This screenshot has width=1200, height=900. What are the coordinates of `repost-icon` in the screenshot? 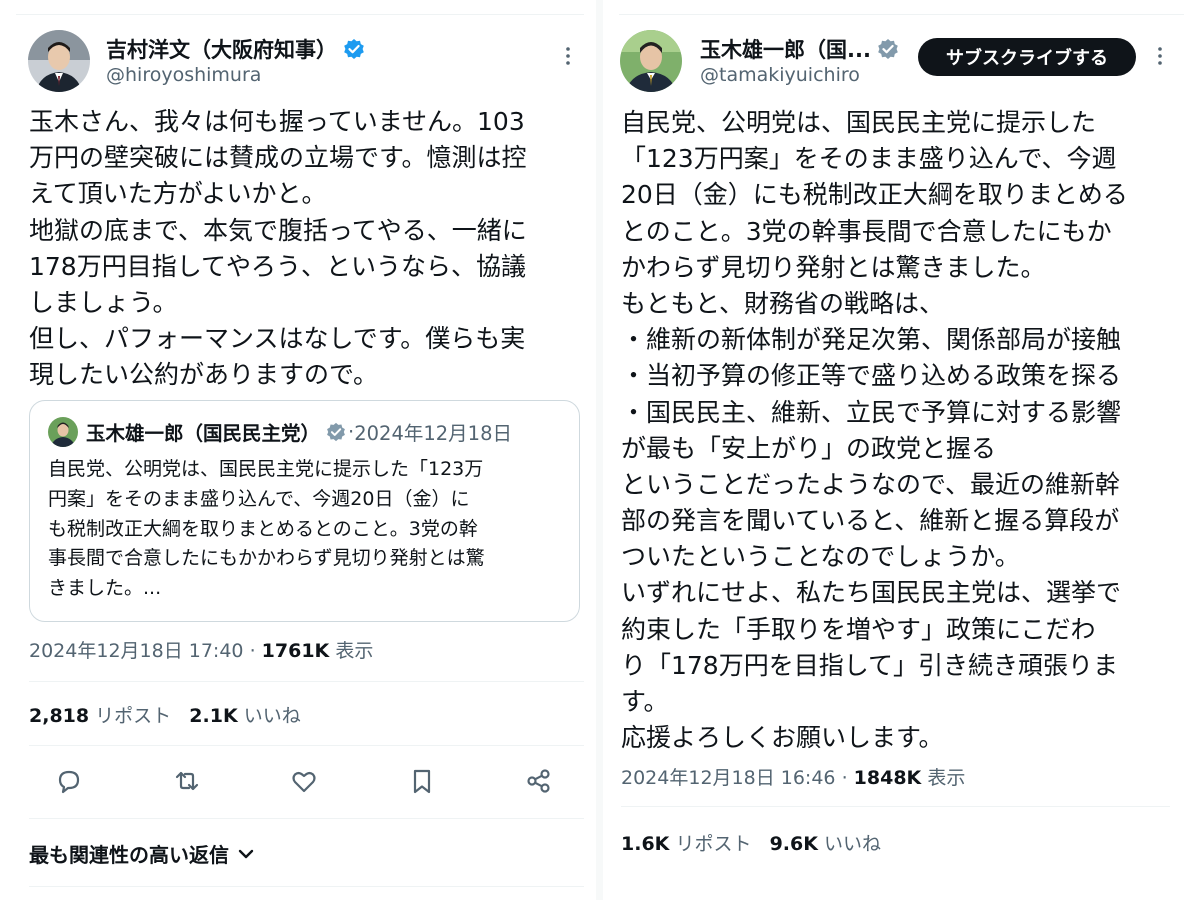 It's located at (187, 781).